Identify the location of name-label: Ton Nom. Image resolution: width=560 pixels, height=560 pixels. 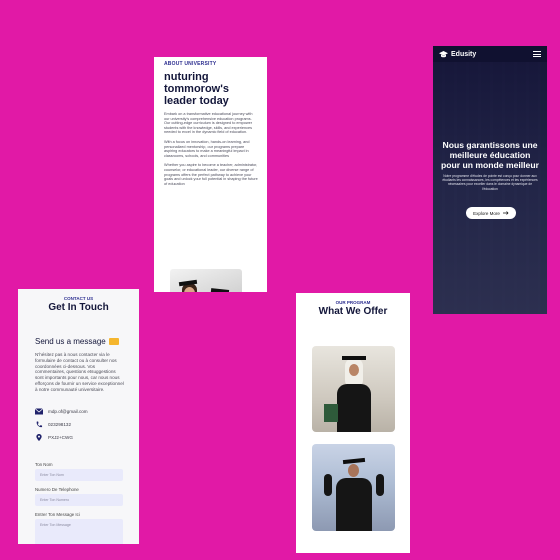
(44, 464).